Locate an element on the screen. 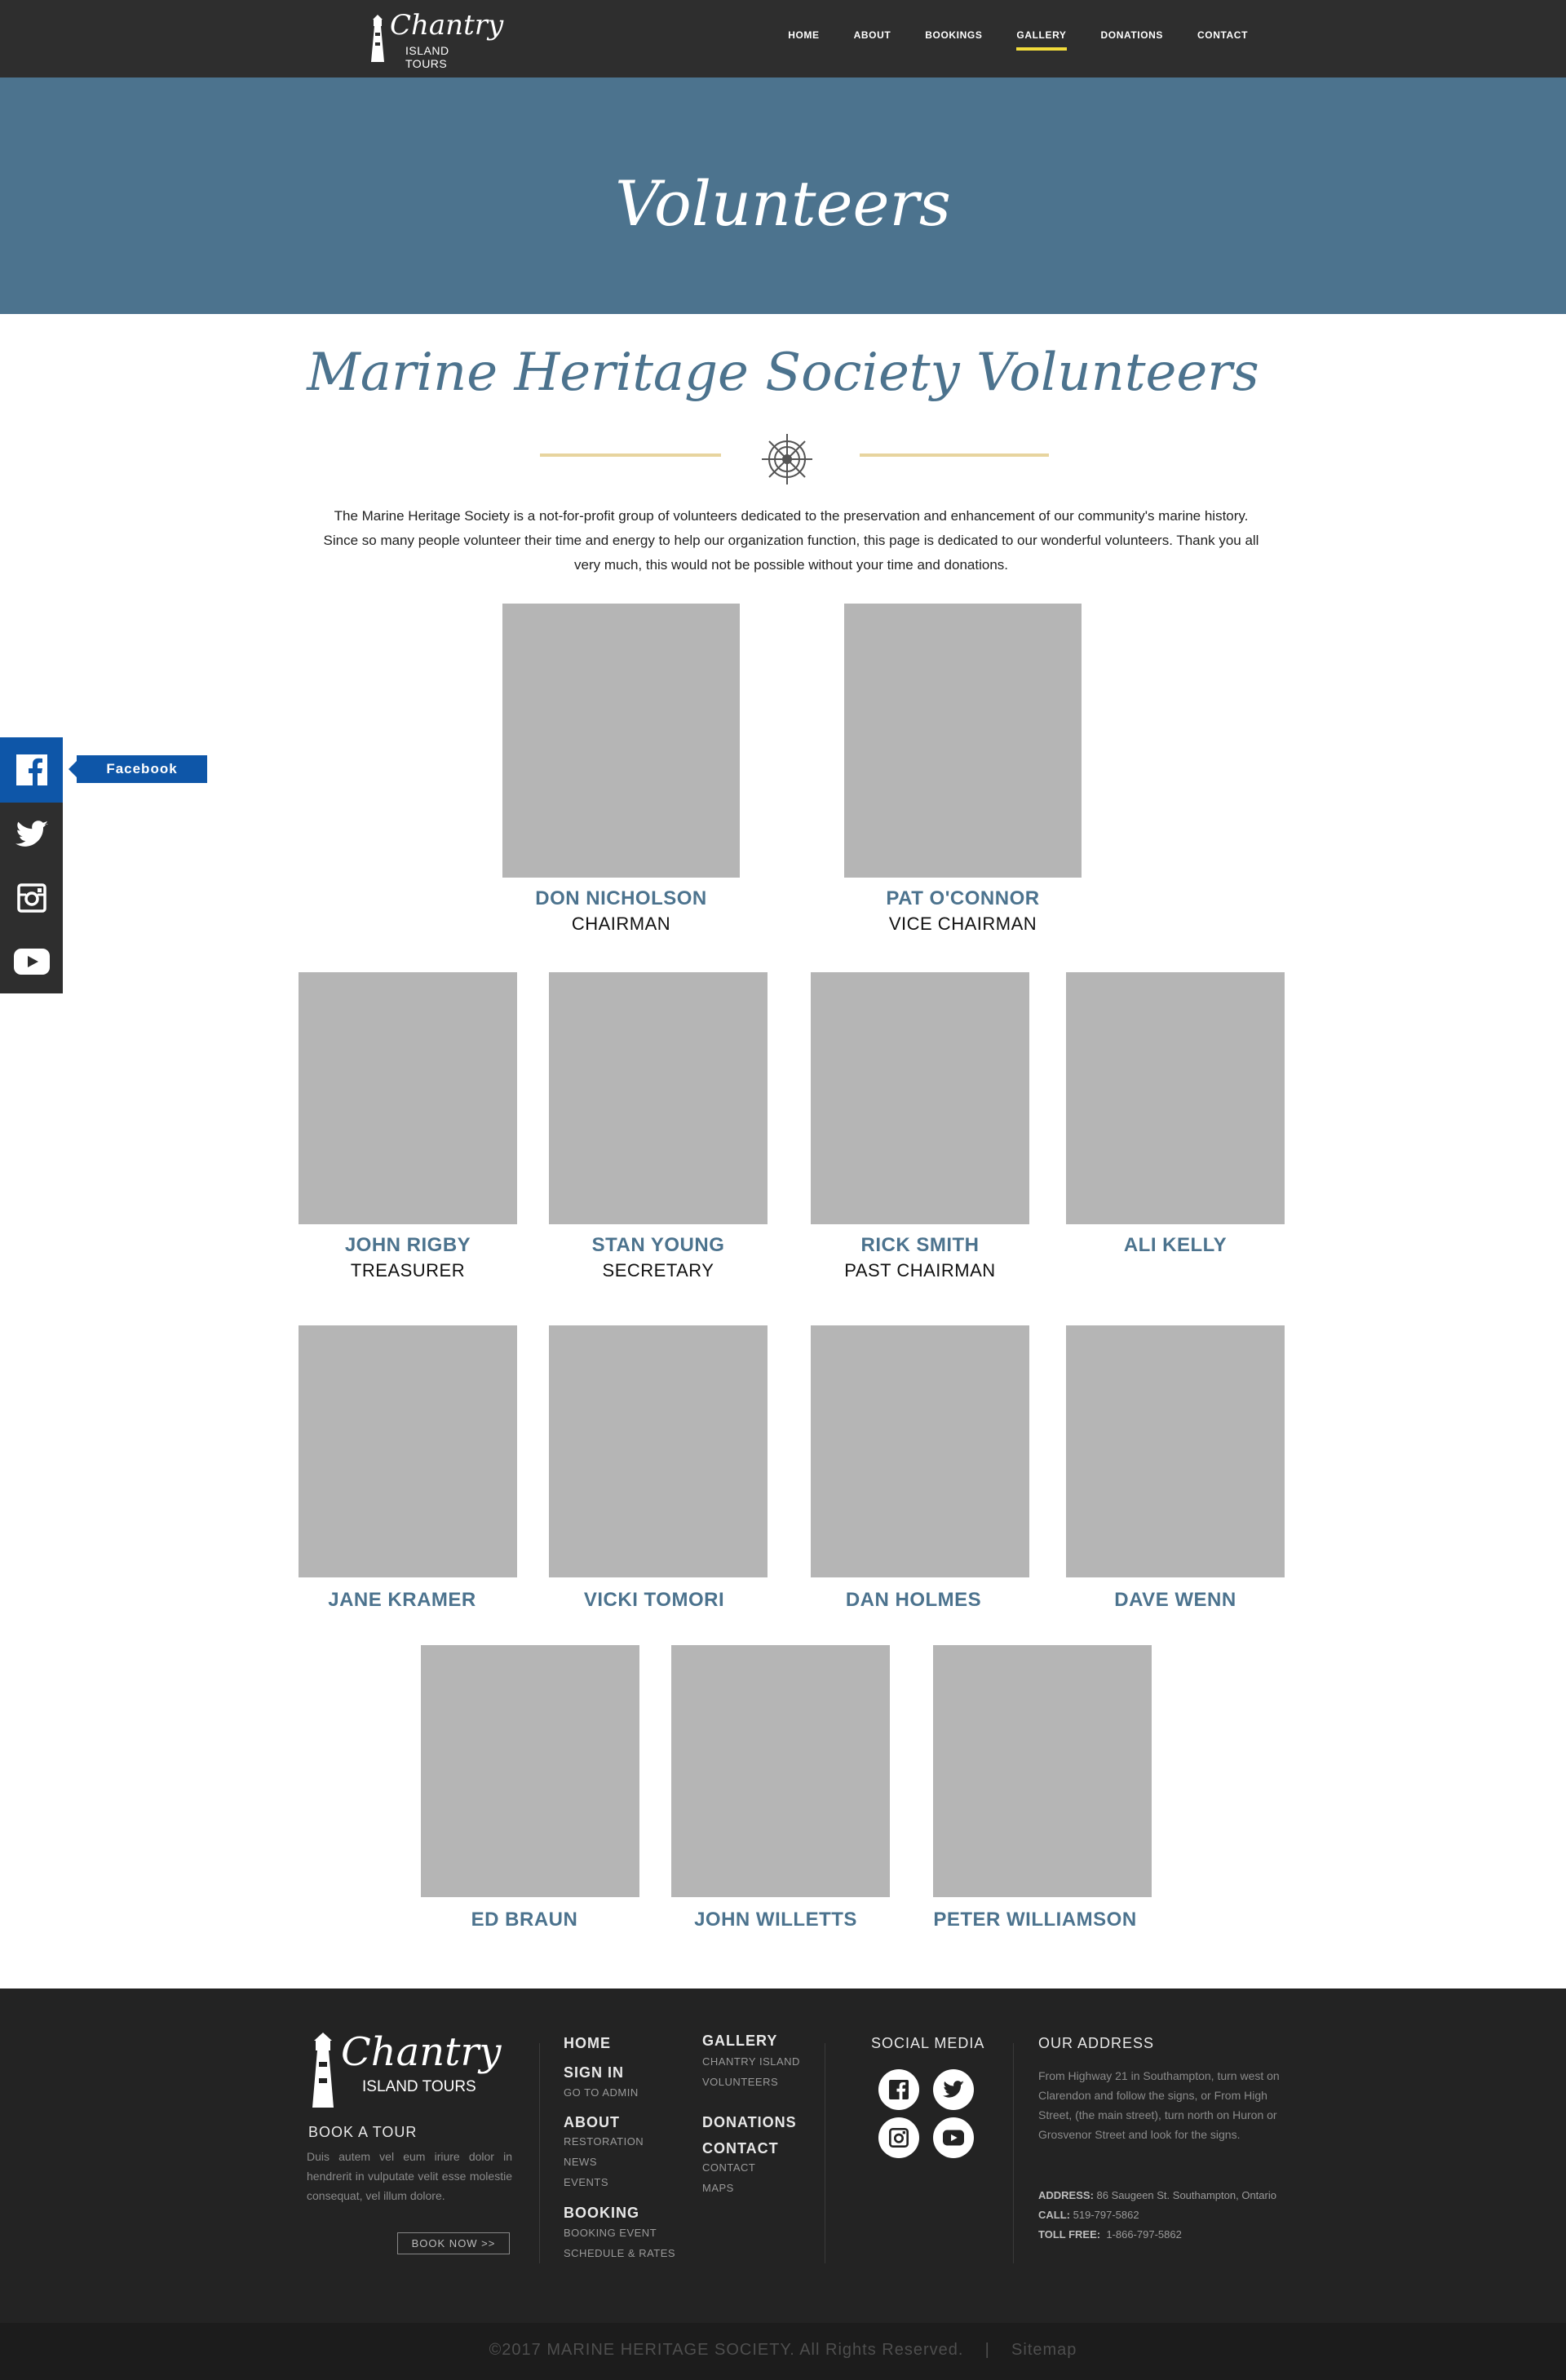  nav-bookings: BOOKINGS is located at coordinates (953, 41).